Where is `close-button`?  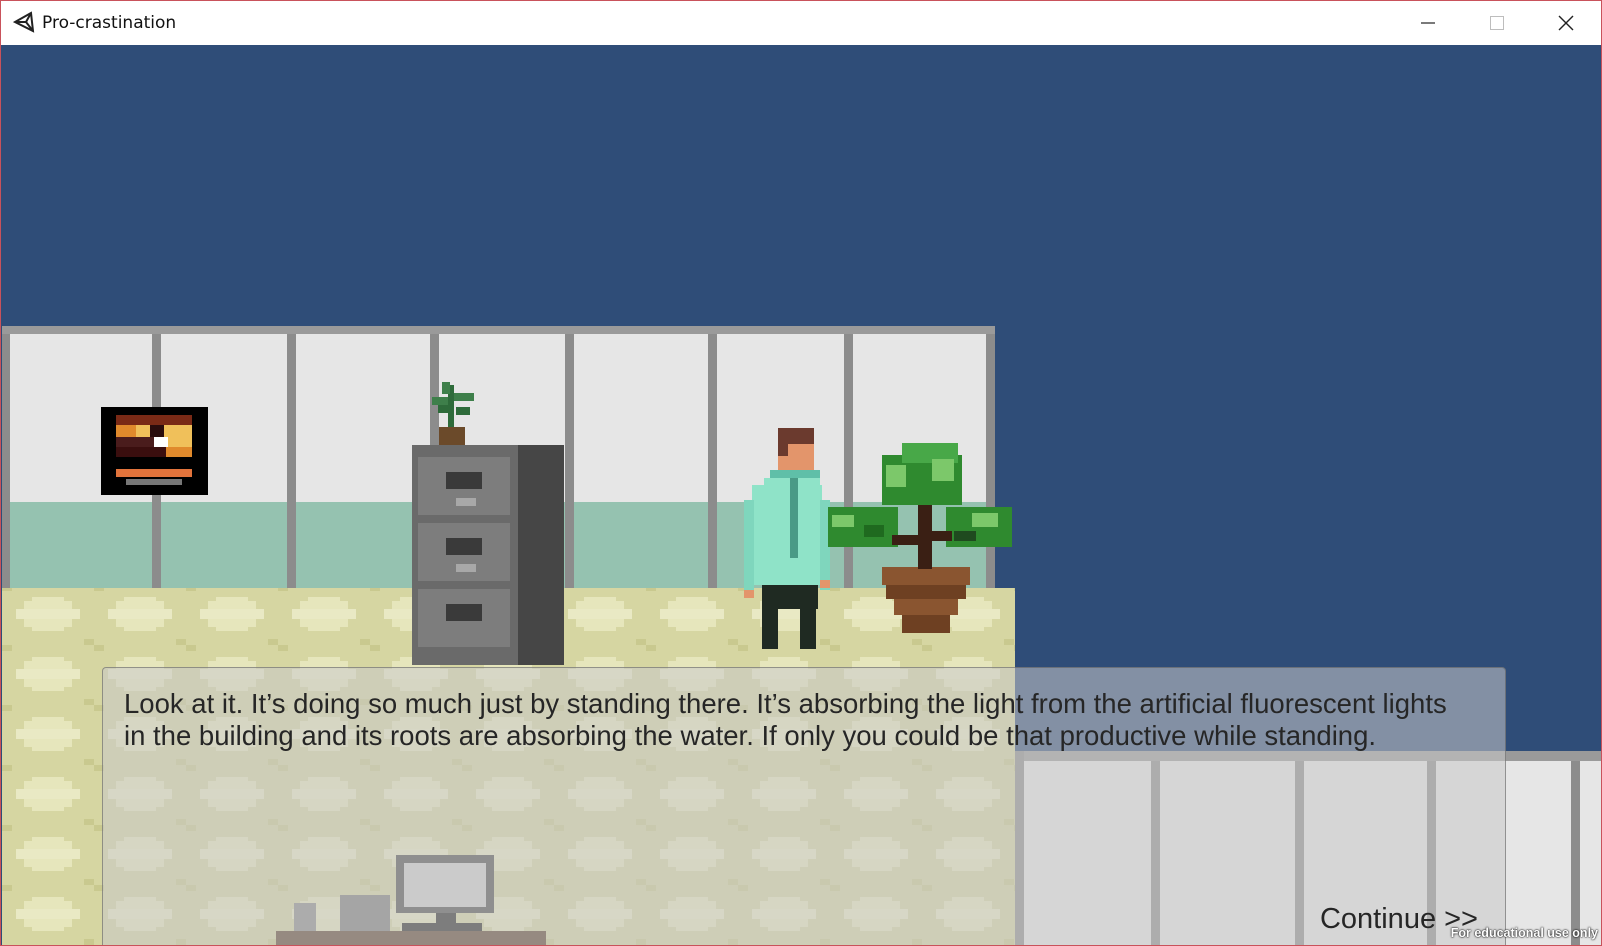 close-button is located at coordinates (1566, 23).